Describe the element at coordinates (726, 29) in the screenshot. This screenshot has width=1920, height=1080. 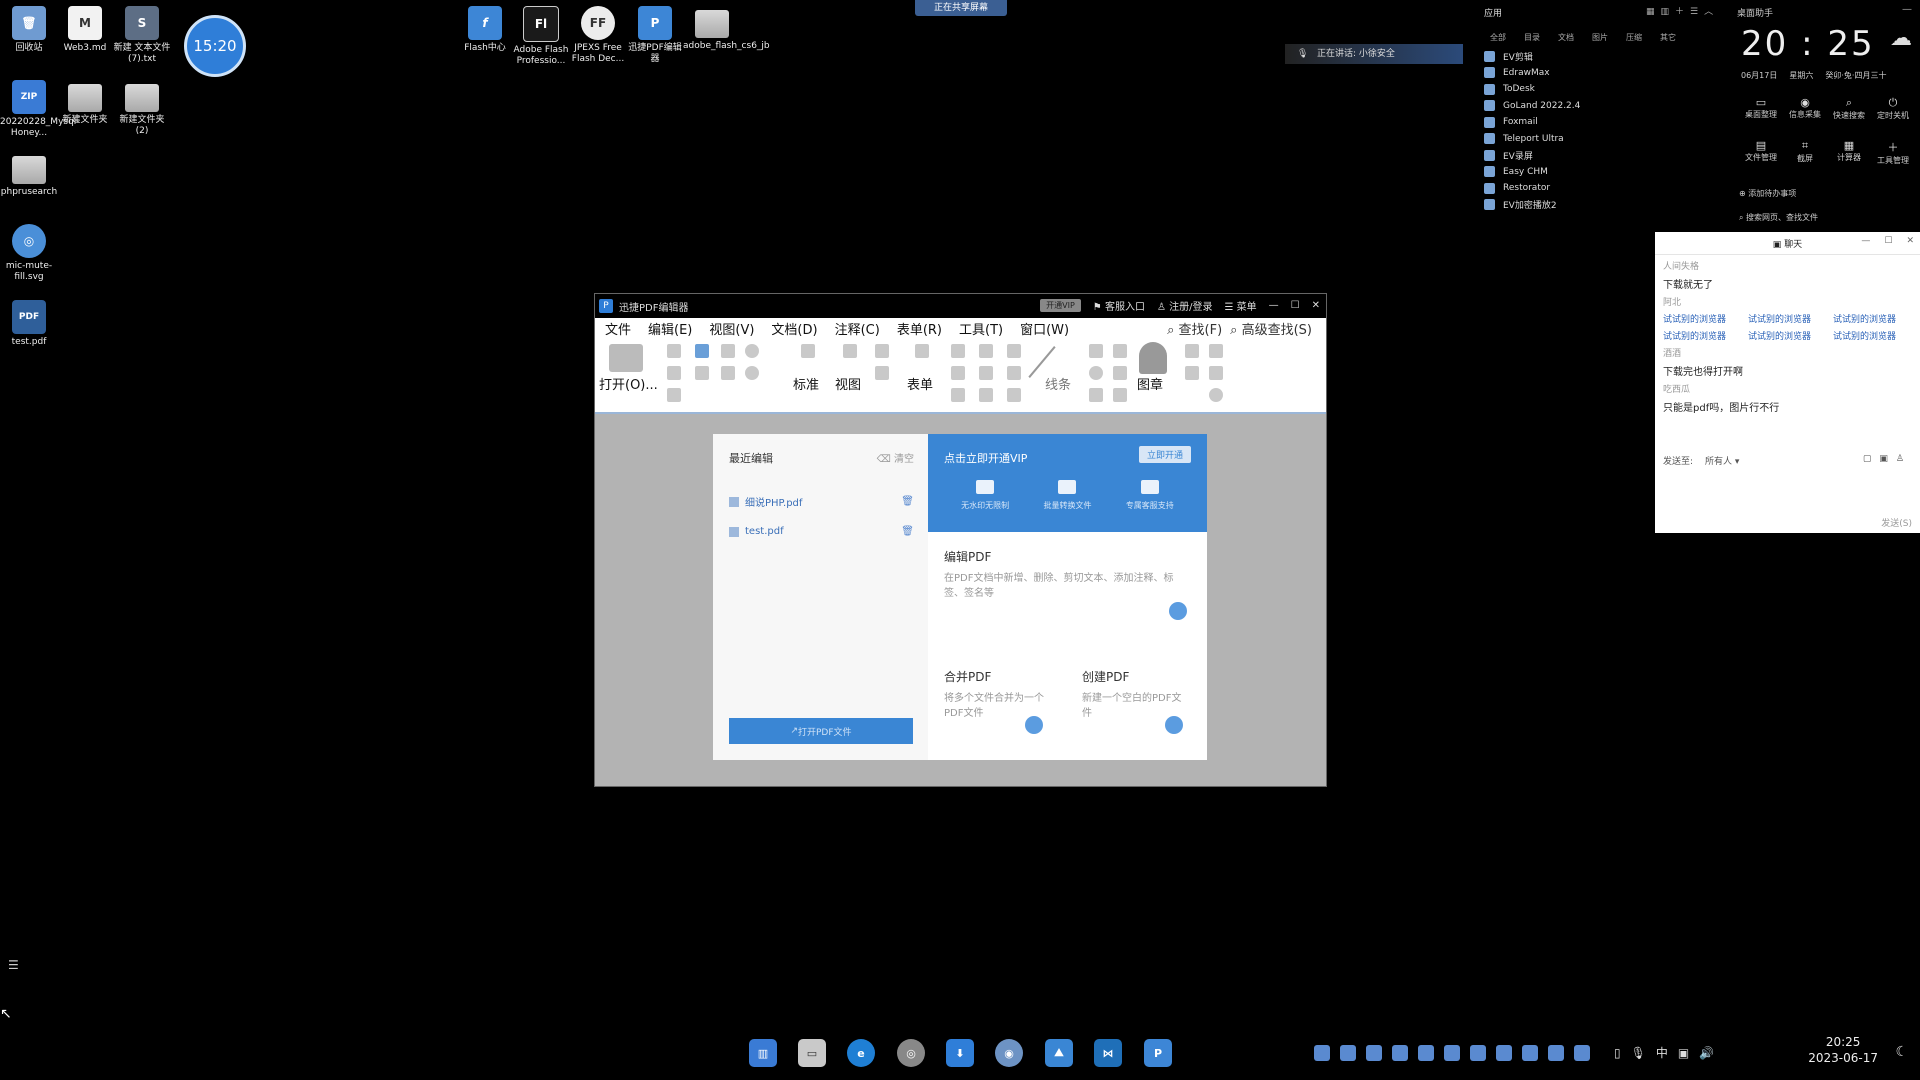
I see `desktop-icon-adobe-flash-folder: adobe_flash_cs6_jb` at that location.